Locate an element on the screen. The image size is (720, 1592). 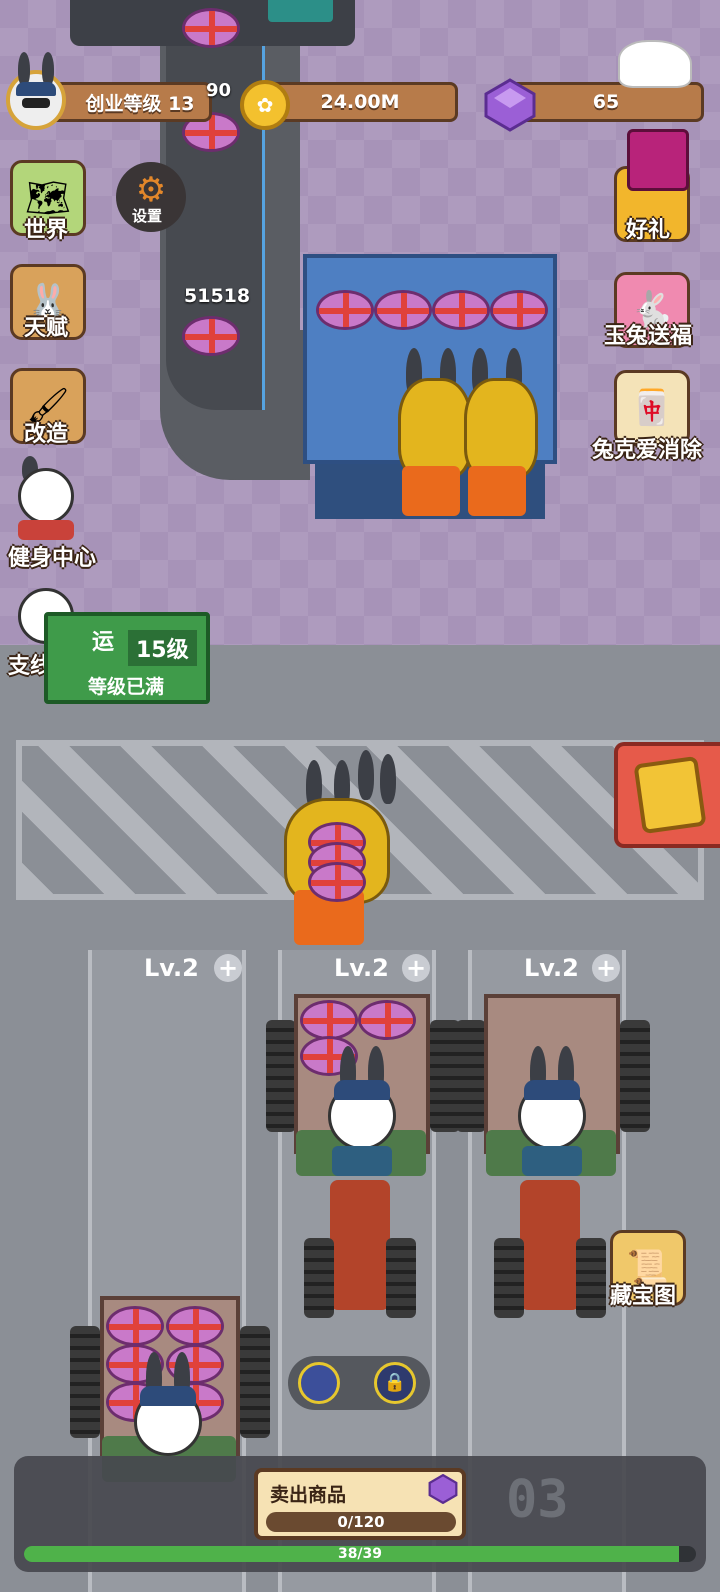
lane-2-level: Lv.2 is located at coordinates (361, 968).